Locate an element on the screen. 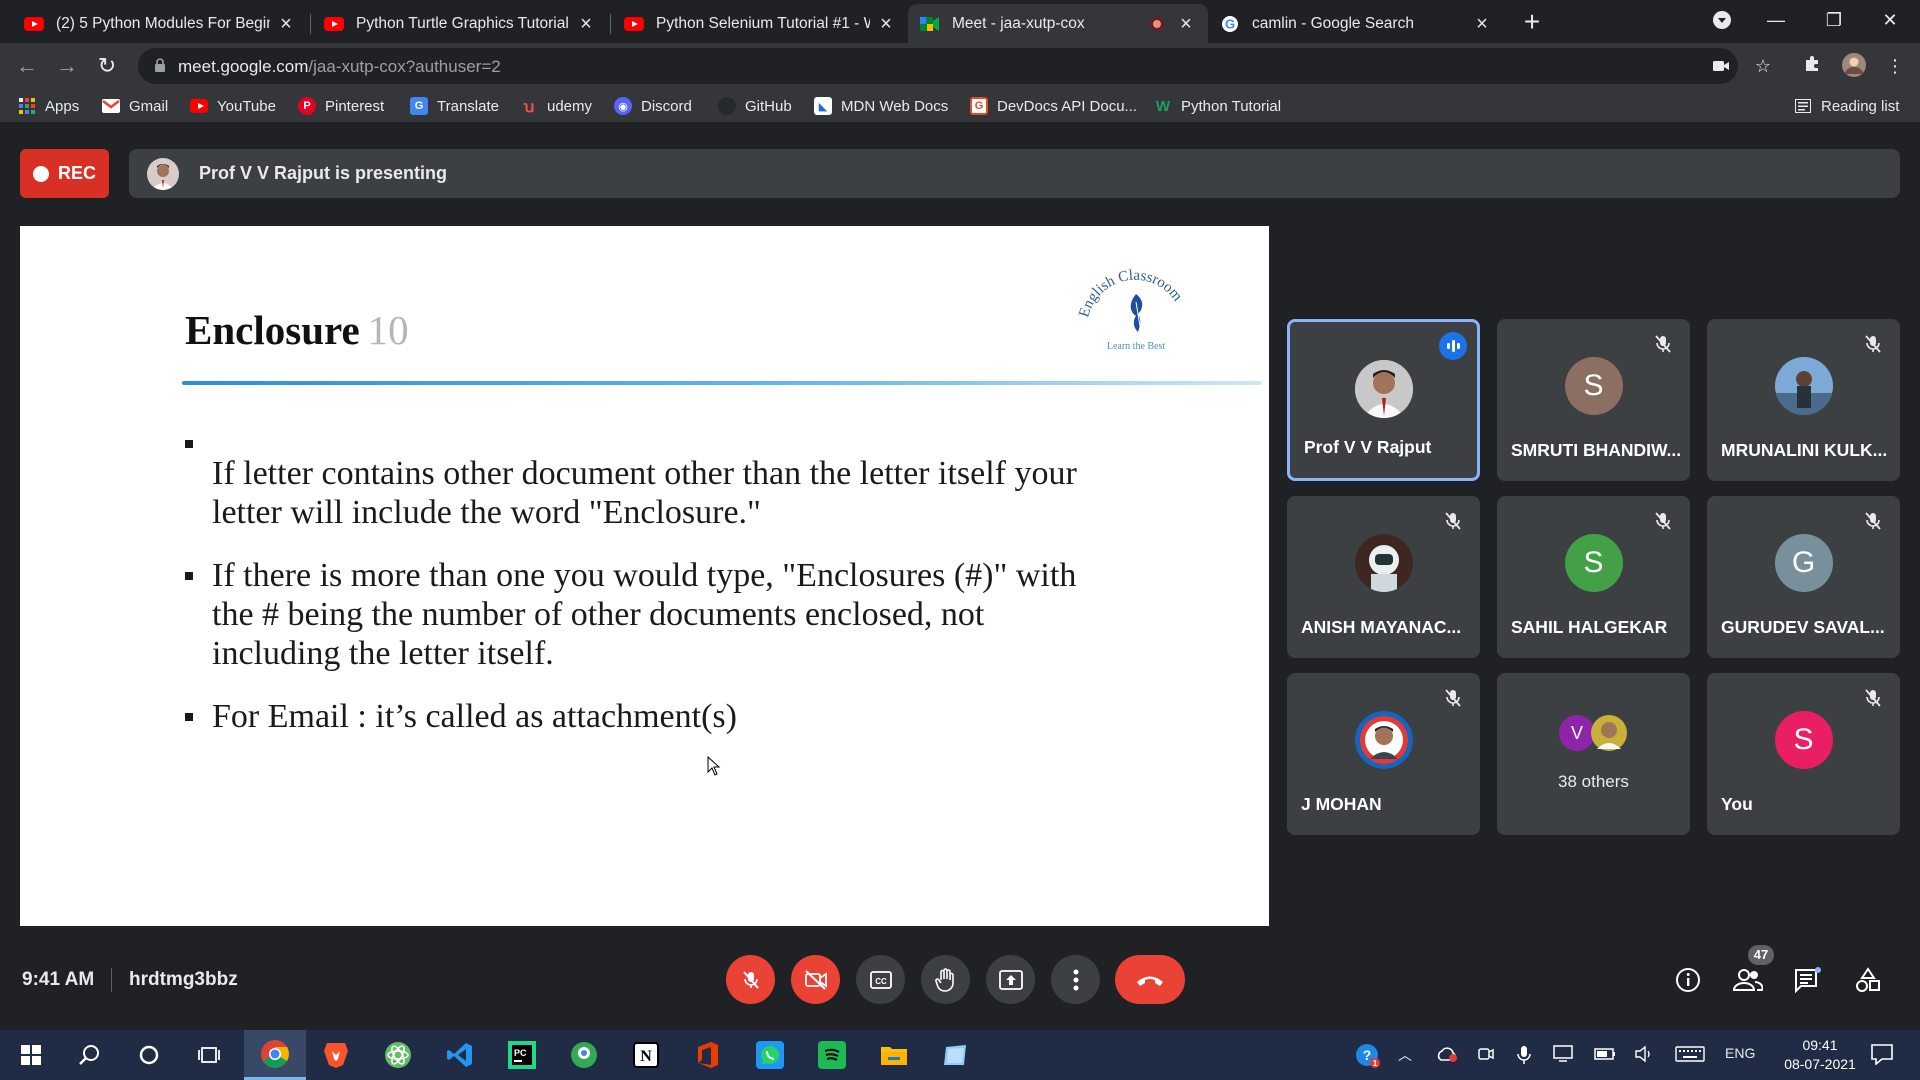  participant-tile-you: S You is located at coordinates (1803, 754).